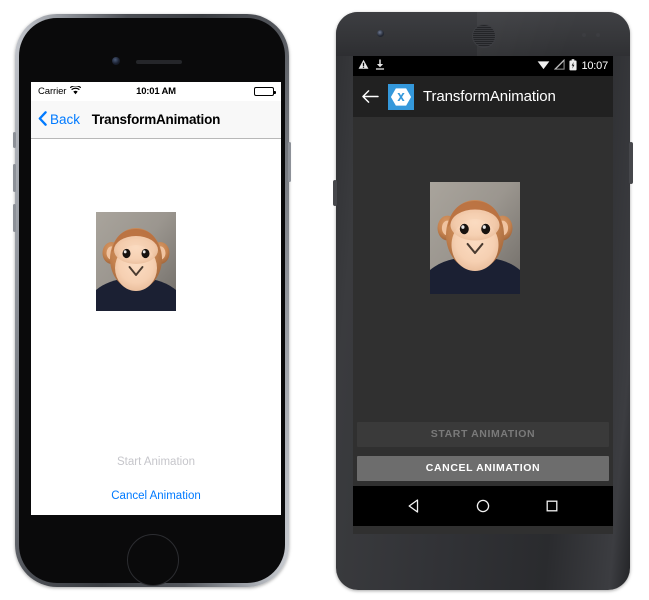  I want to click on nav-home-circle-icon, so click(483, 506).